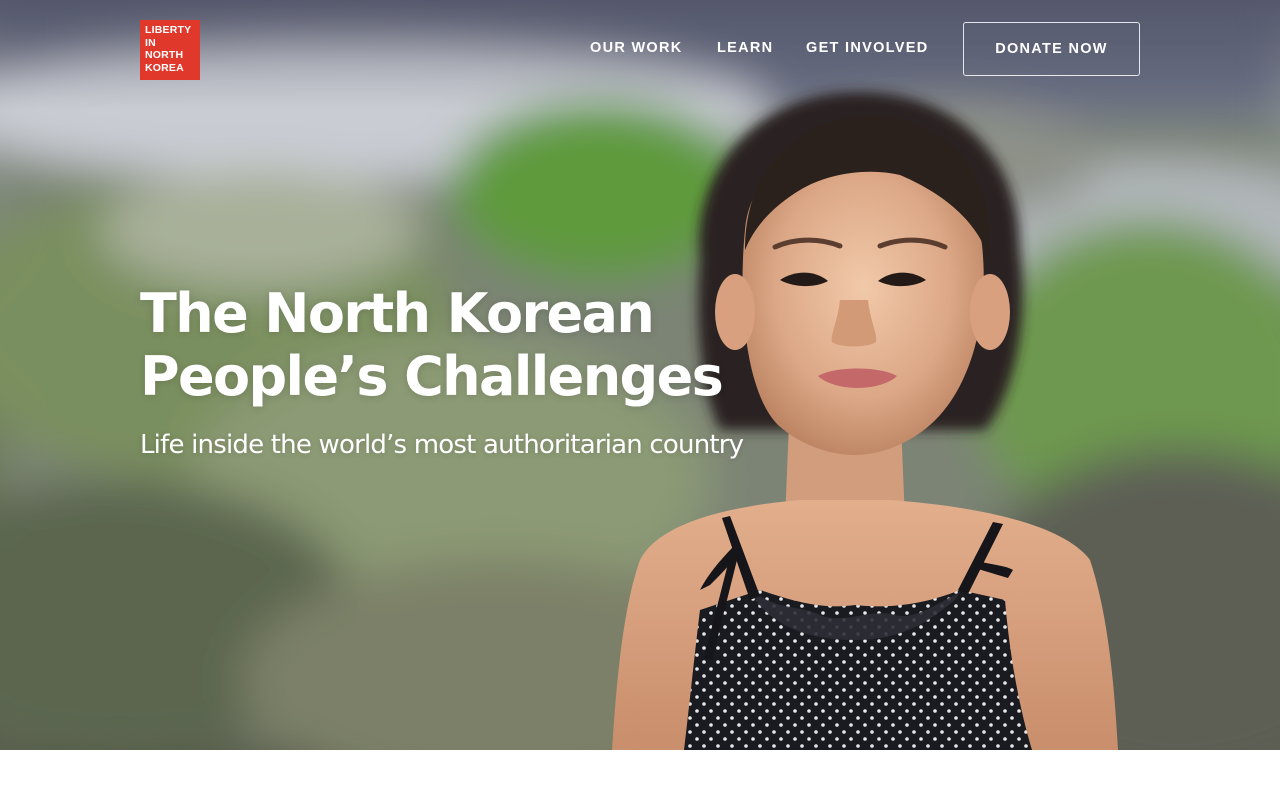  Describe the element at coordinates (168, 30) in the screenshot. I see `logo-line-1: LIBERTY` at that location.